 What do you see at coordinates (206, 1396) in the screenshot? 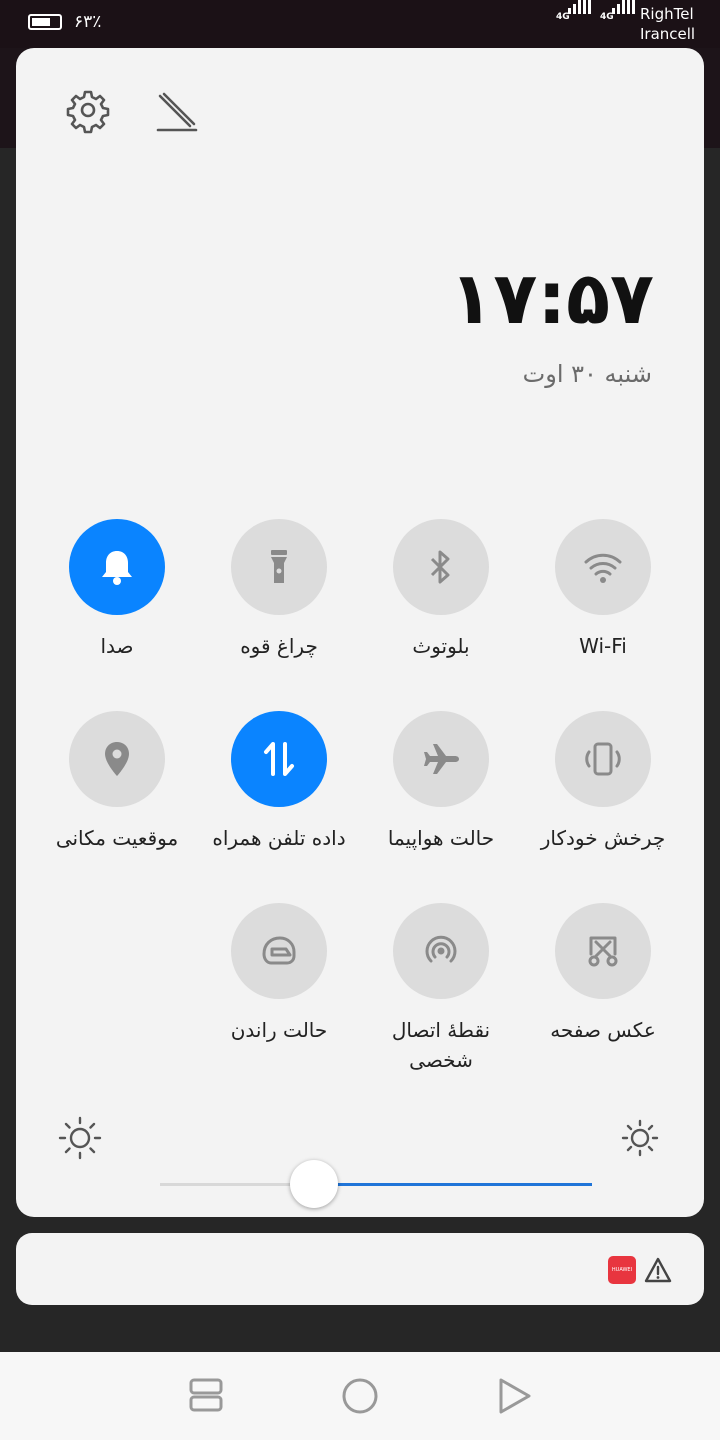
I see `recents-icon` at bounding box center [206, 1396].